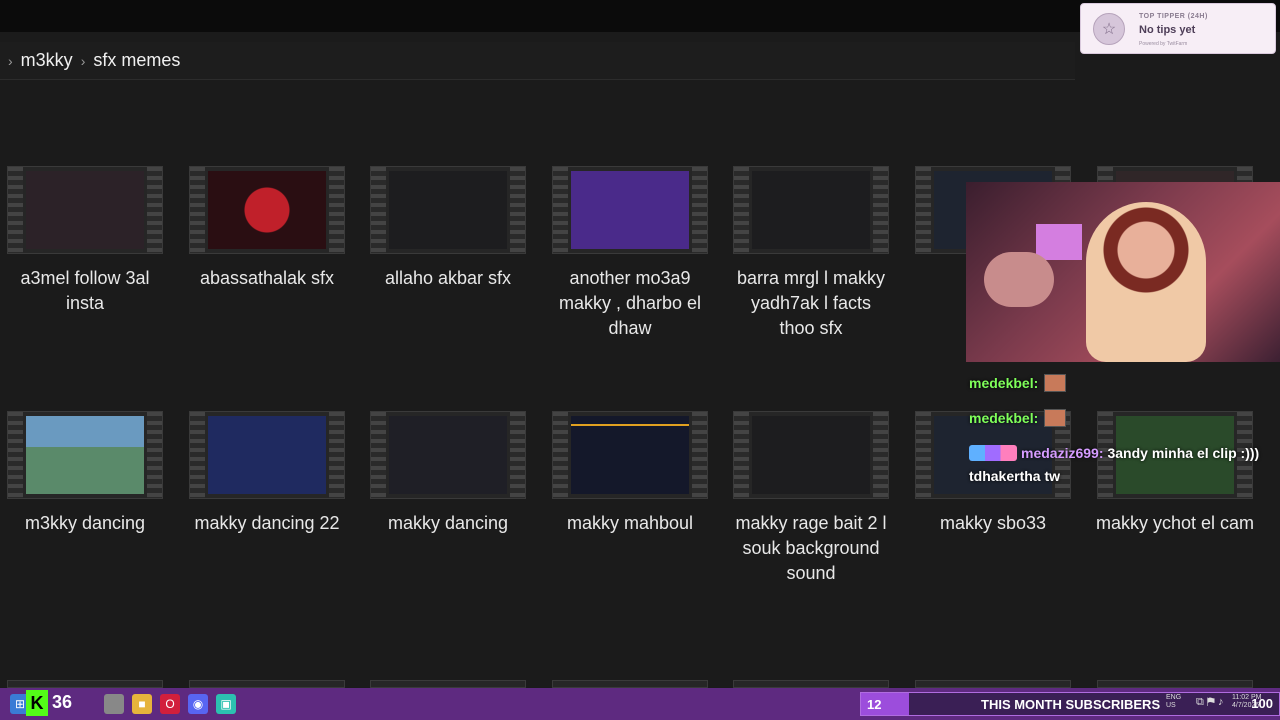 This screenshot has width=1280, height=720. I want to click on folder-icon: ■, so click(142, 704).